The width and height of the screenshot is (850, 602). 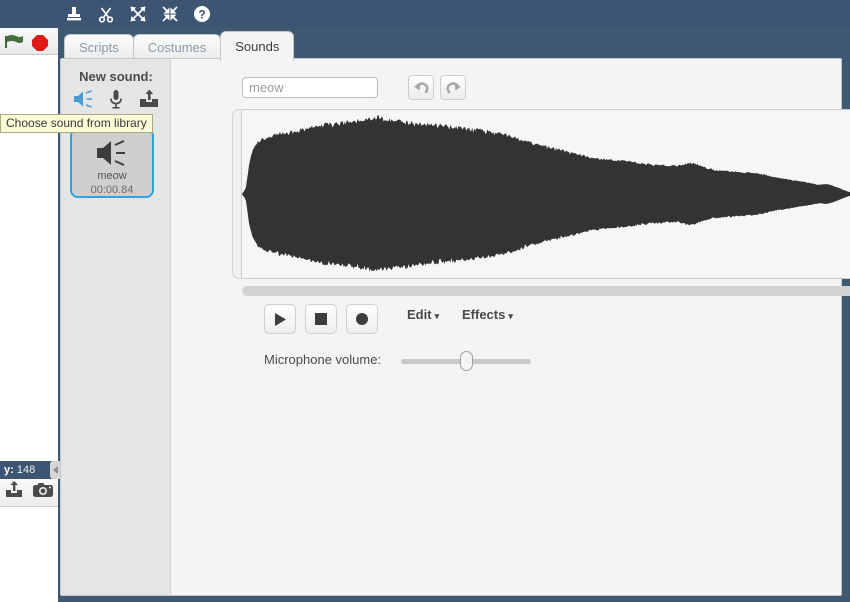 I want to click on tab-sounds: Sounds, so click(x=257, y=46).